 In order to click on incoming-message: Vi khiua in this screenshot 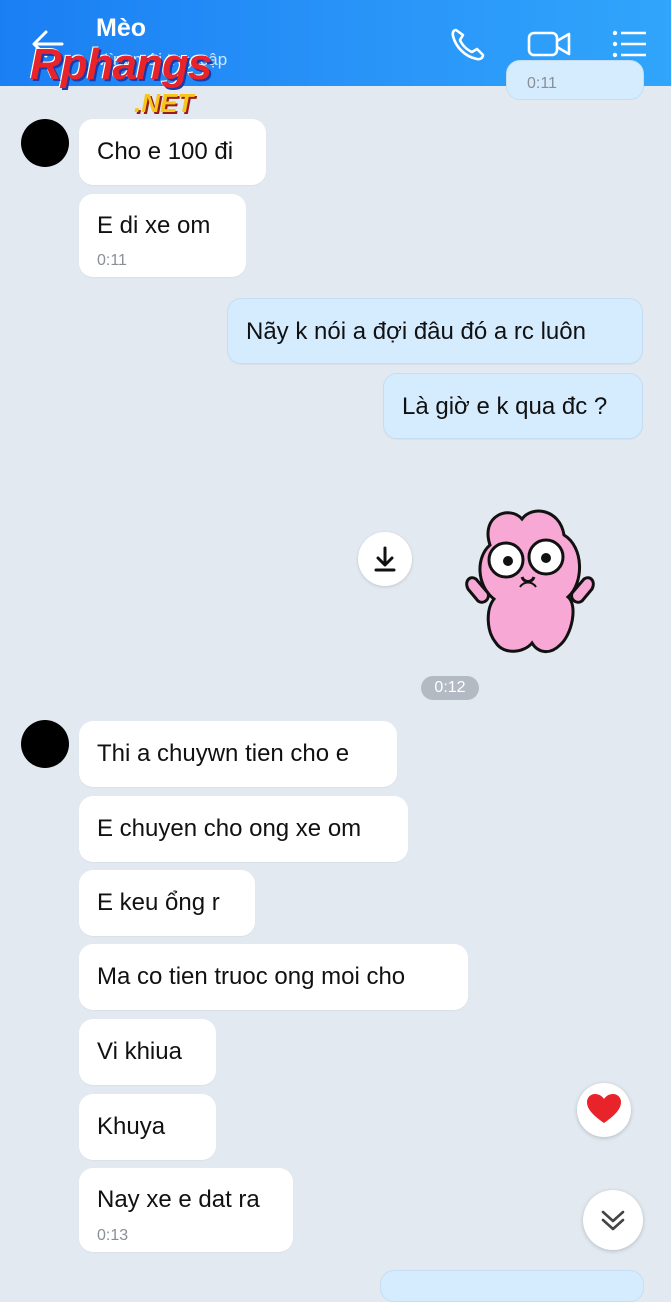, I will do `click(147, 1052)`.